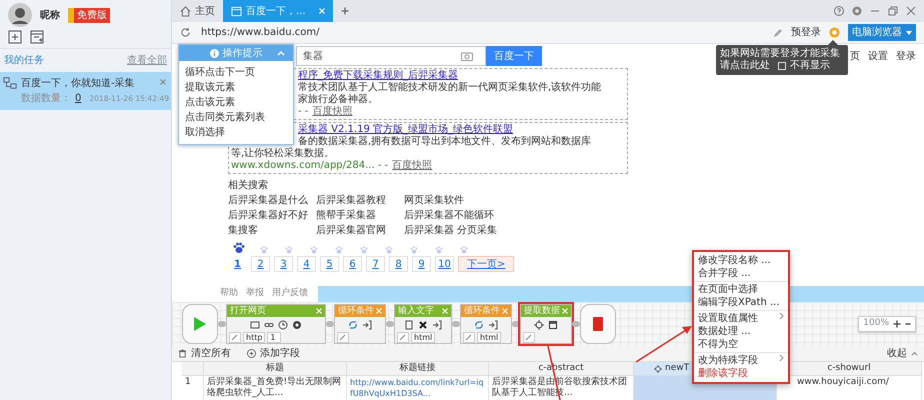  What do you see at coordinates (283, 154) in the screenshot?
I see `result-snippet: 等,让你轻松采集数据。` at bounding box center [283, 154].